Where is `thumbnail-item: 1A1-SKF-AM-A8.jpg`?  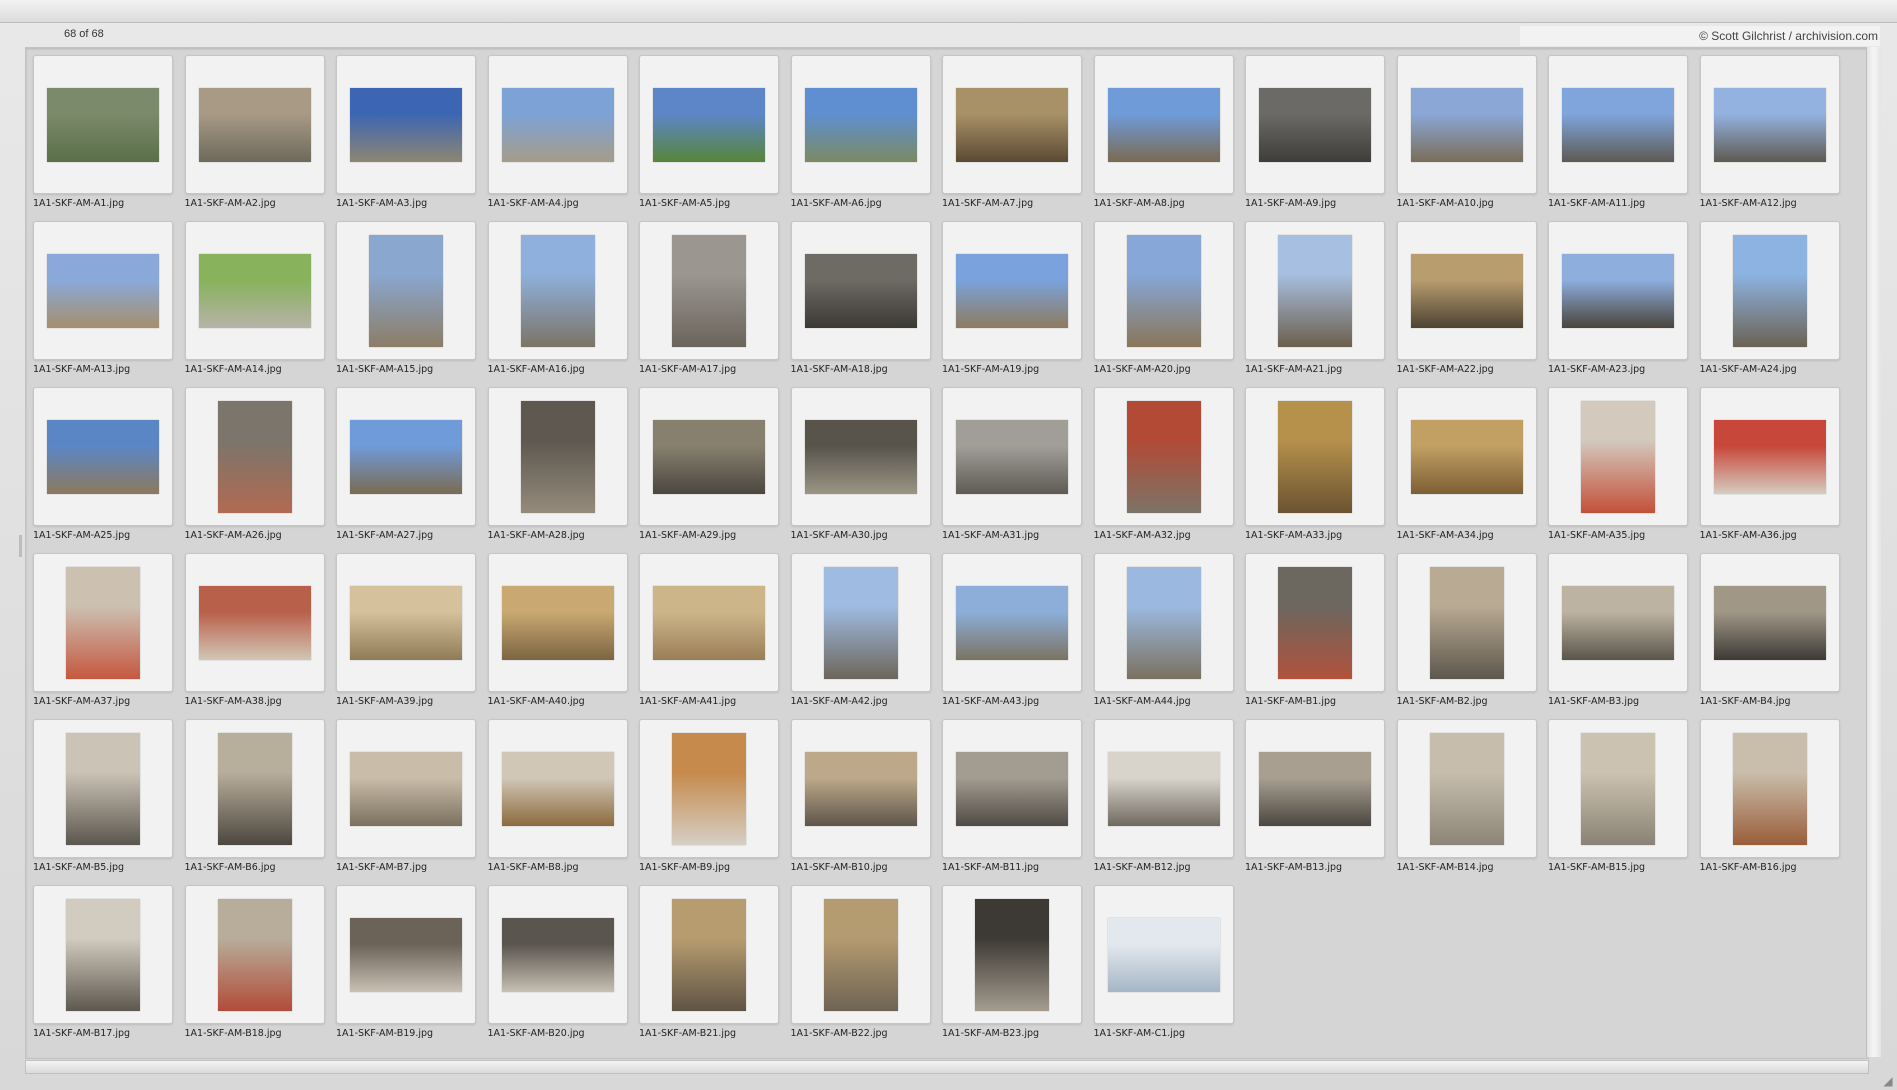
thumbnail-item: 1A1-SKF-AM-A8.jpg is located at coordinates (1161, 132).